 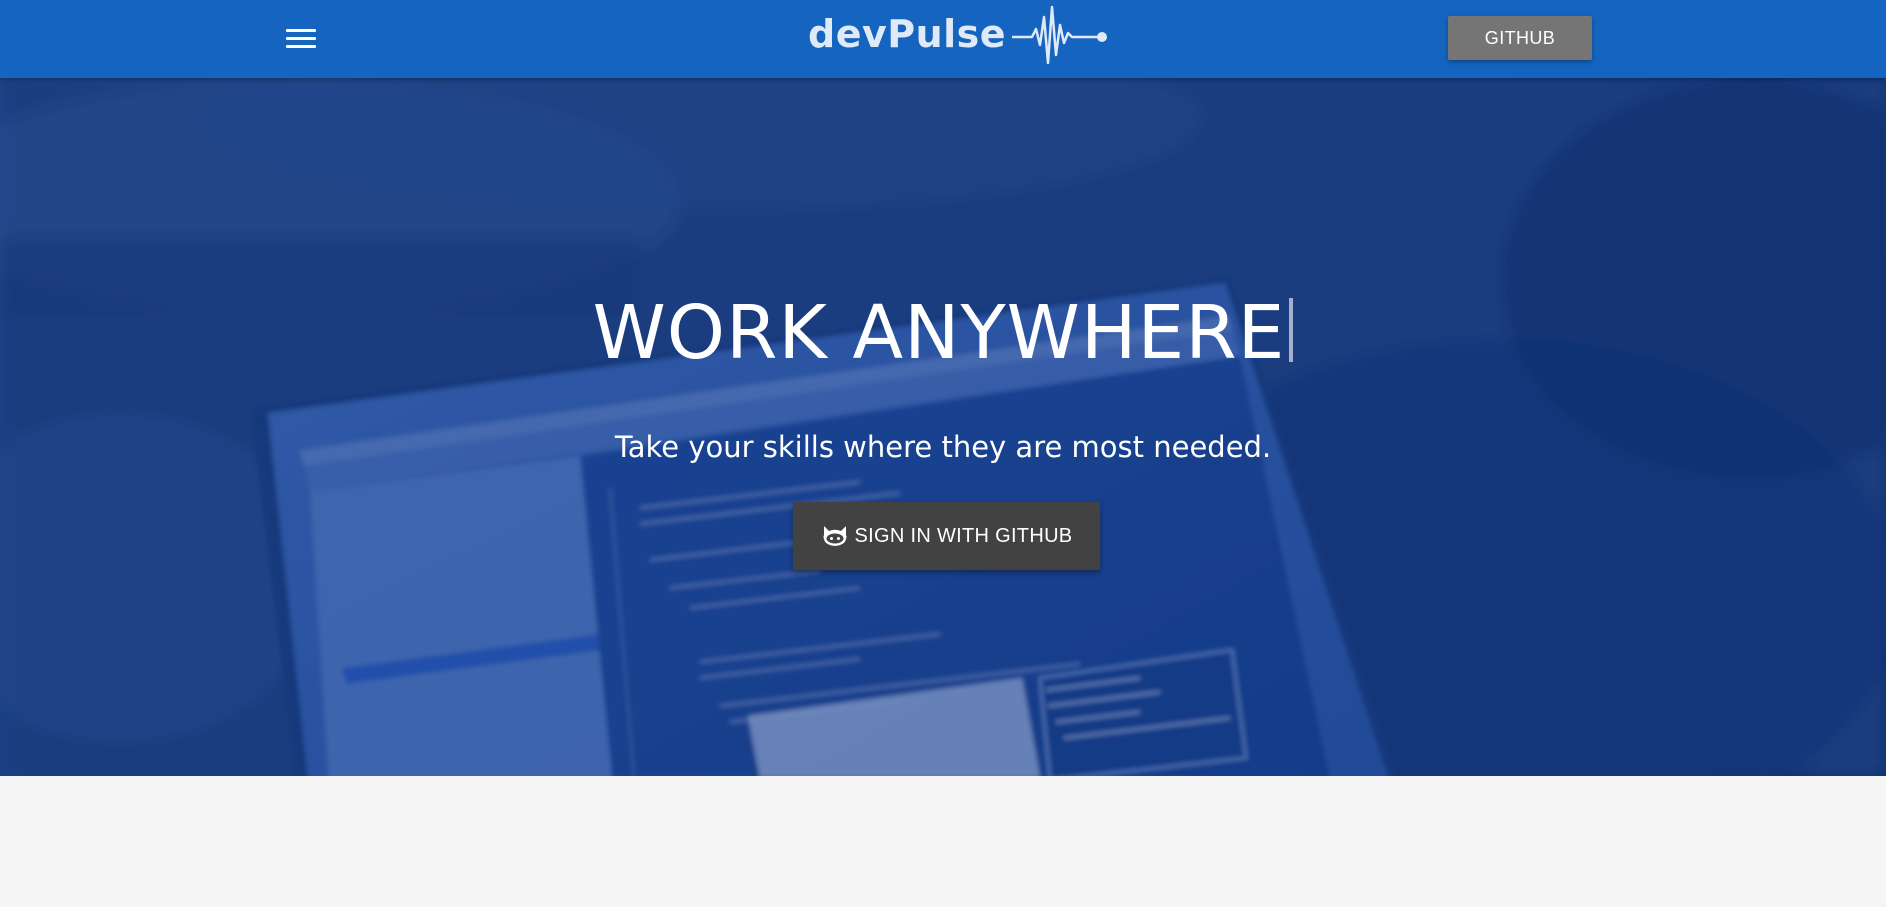 What do you see at coordinates (939, 333) in the screenshot?
I see `hero-title-text: WORK ANYWHERE` at bounding box center [939, 333].